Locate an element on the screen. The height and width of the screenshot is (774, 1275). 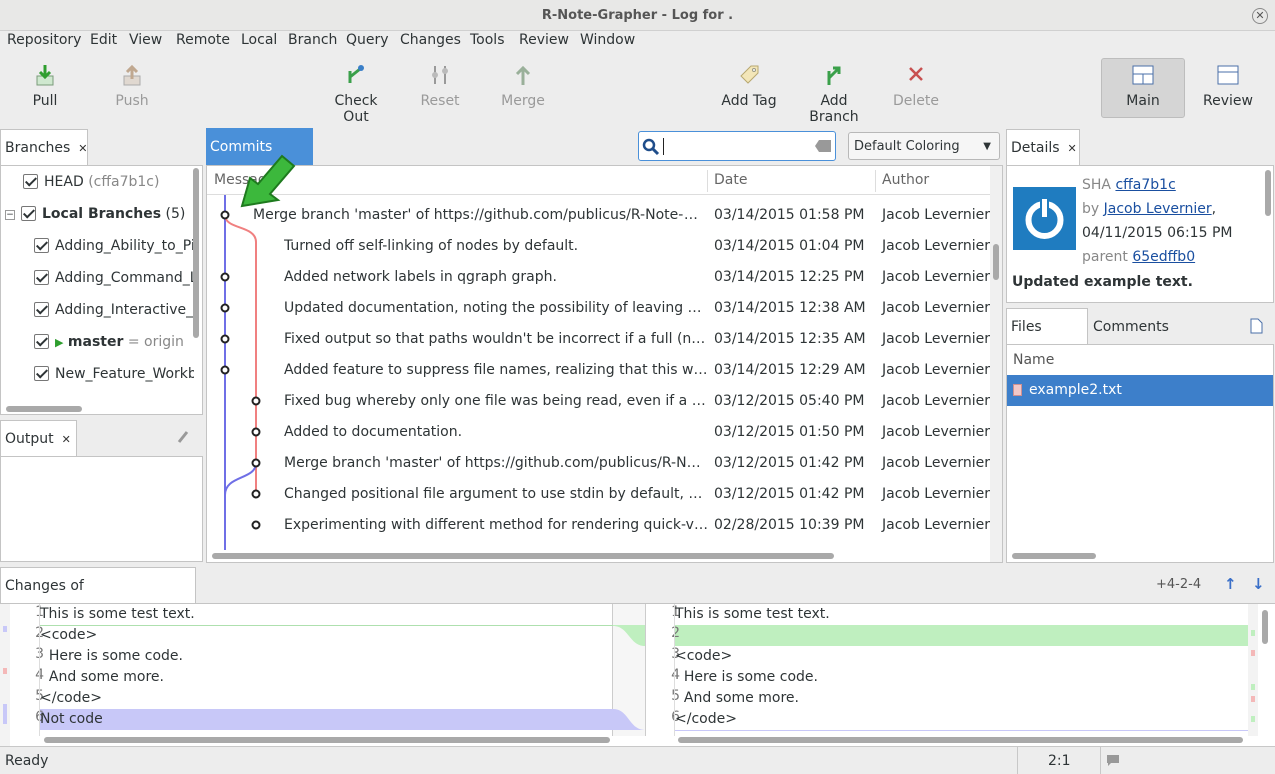
diff-scrollbar-v is located at coordinates (1265, 627).